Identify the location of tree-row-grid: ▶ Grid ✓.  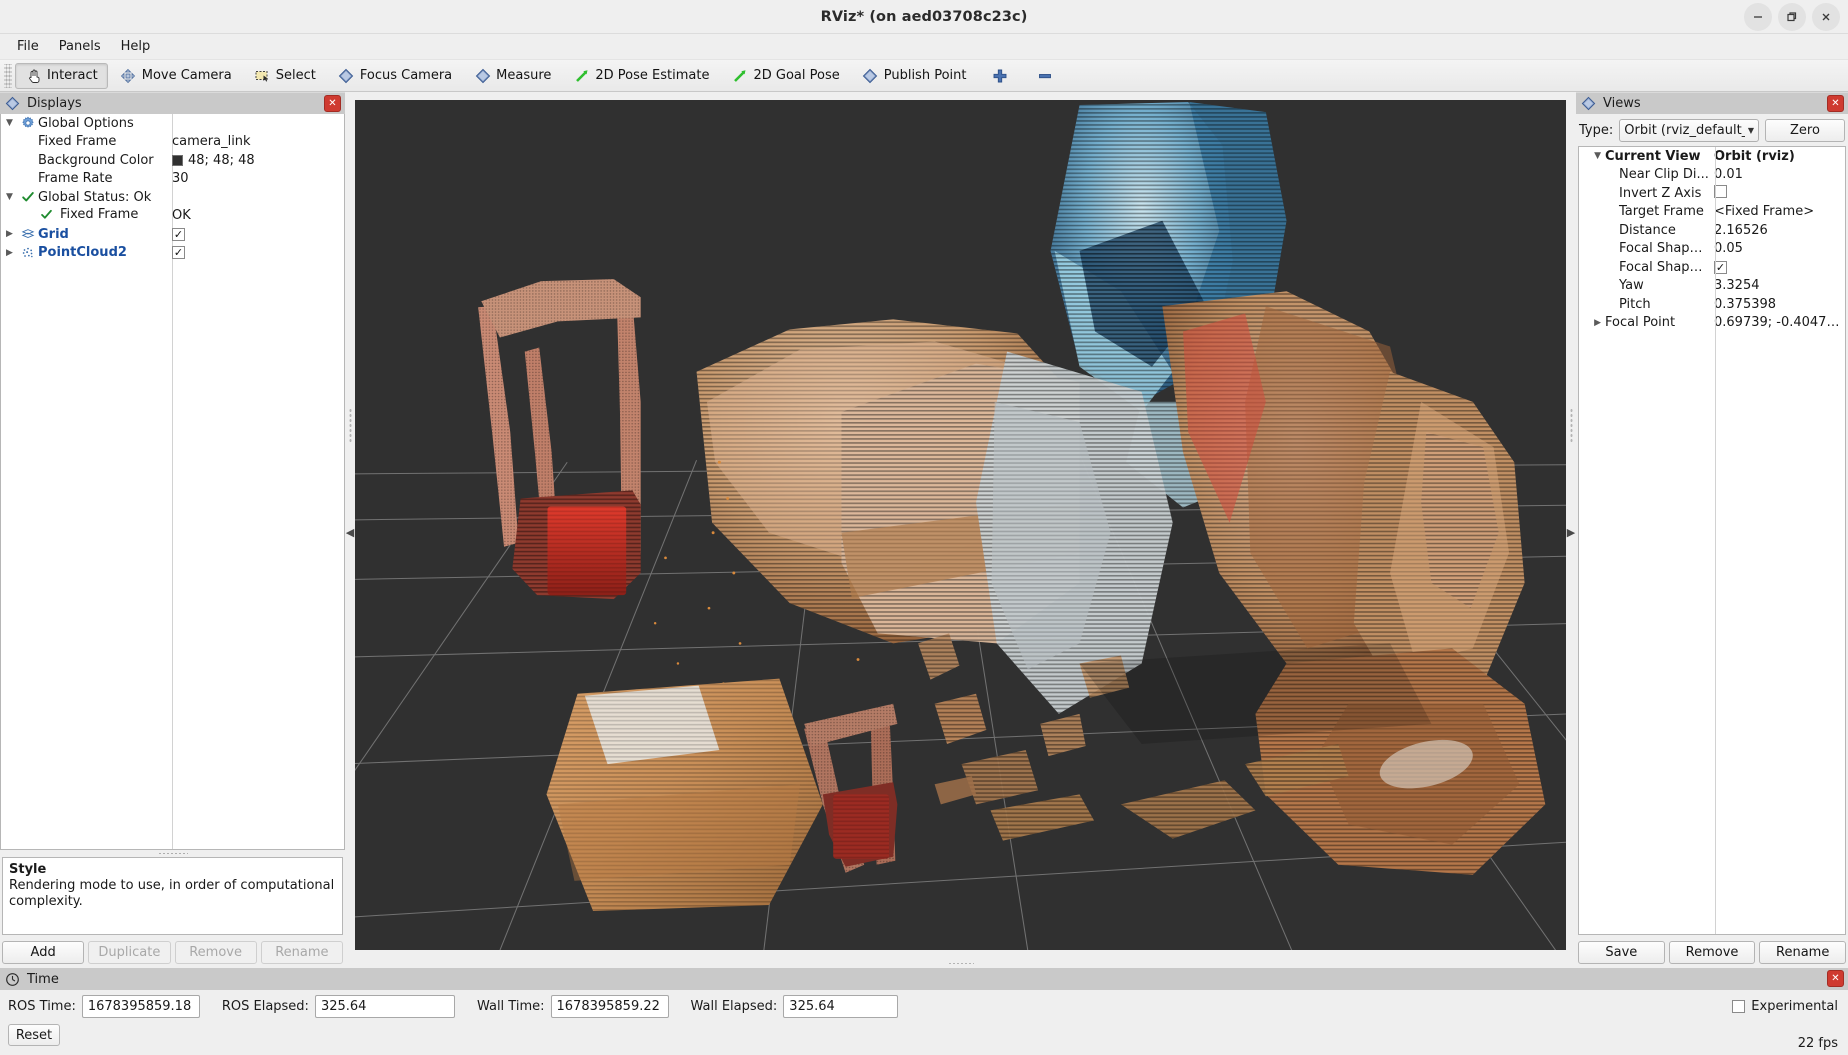
(172, 234).